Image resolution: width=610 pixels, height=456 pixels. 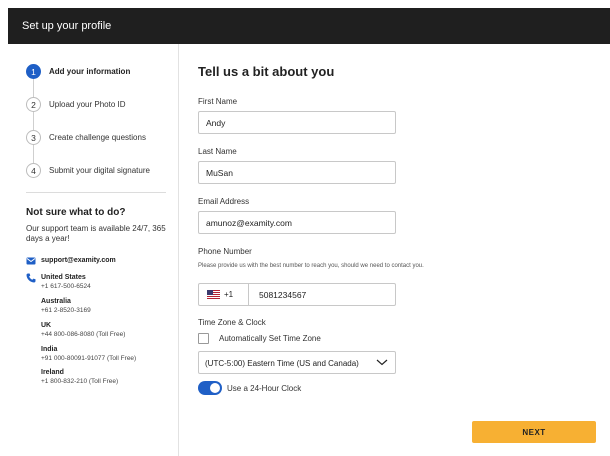 I want to click on us-flag-icon, so click(x=213, y=294).